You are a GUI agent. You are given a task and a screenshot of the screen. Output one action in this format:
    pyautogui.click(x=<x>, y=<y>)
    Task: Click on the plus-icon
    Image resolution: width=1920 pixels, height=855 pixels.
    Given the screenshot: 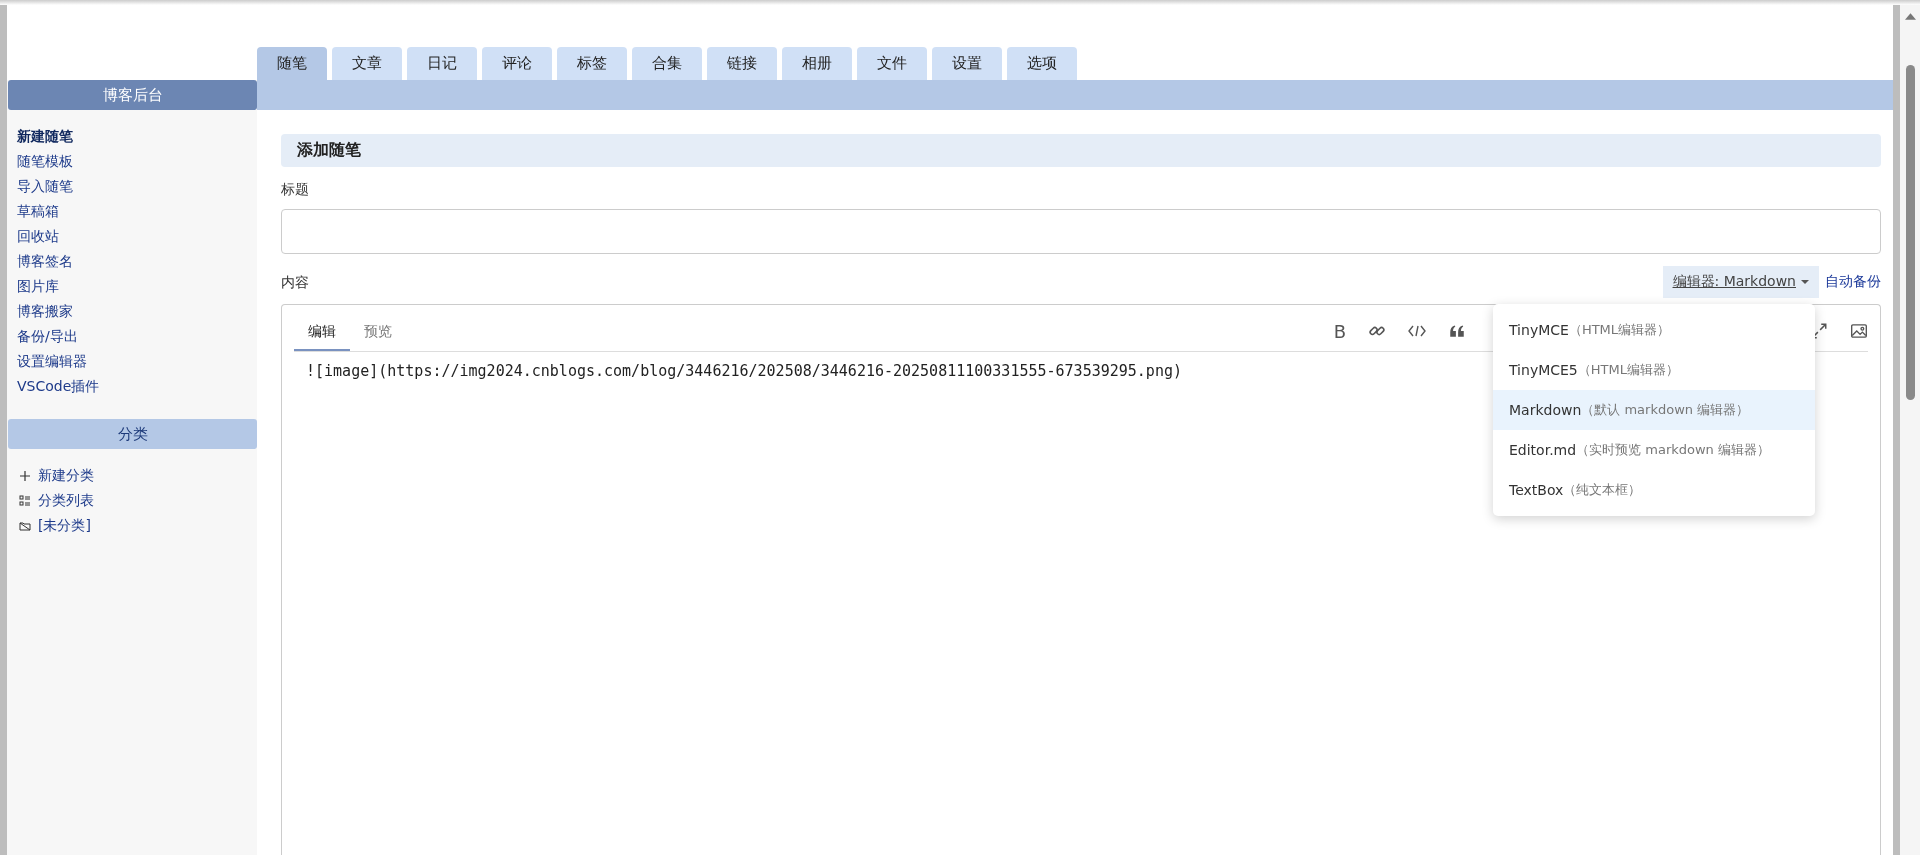 What is the action you would take?
    pyautogui.click(x=25, y=475)
    